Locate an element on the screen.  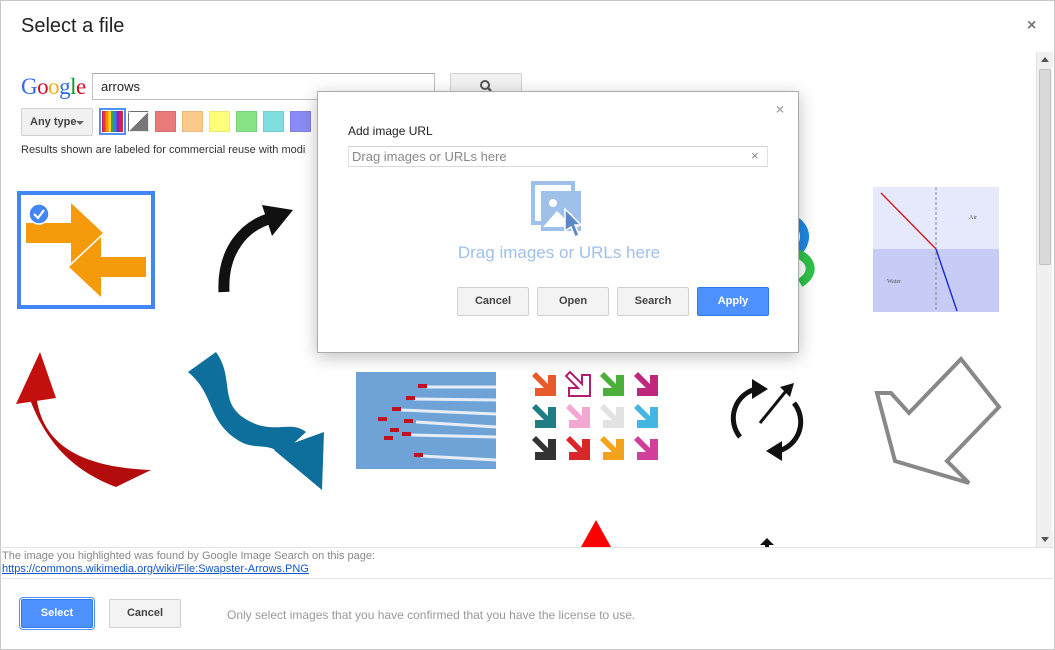
red-curved-arrow-image is located at coordinates (83, 419).